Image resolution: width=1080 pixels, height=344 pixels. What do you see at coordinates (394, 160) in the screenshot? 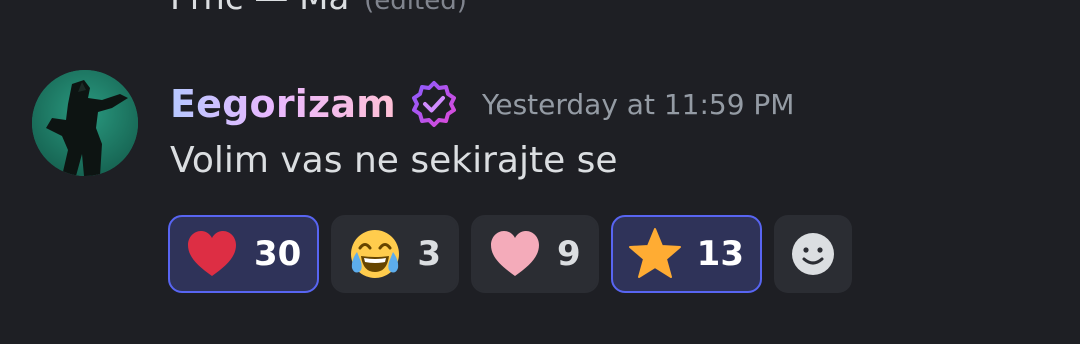
I see `message-content: Volim vas ne sekirajte se` at bounding box center [394, 160].